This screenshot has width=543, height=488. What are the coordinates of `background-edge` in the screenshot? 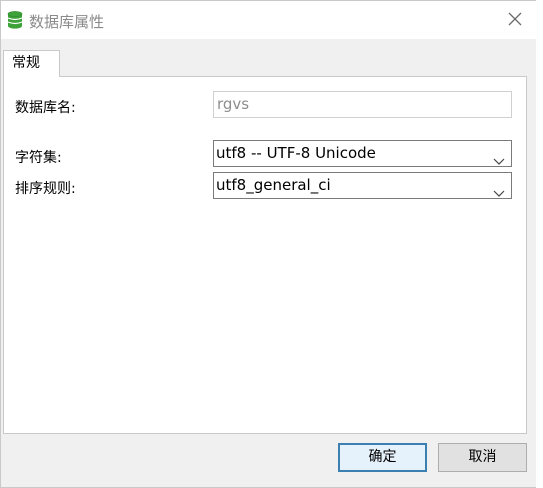 It's located at (539, 244).